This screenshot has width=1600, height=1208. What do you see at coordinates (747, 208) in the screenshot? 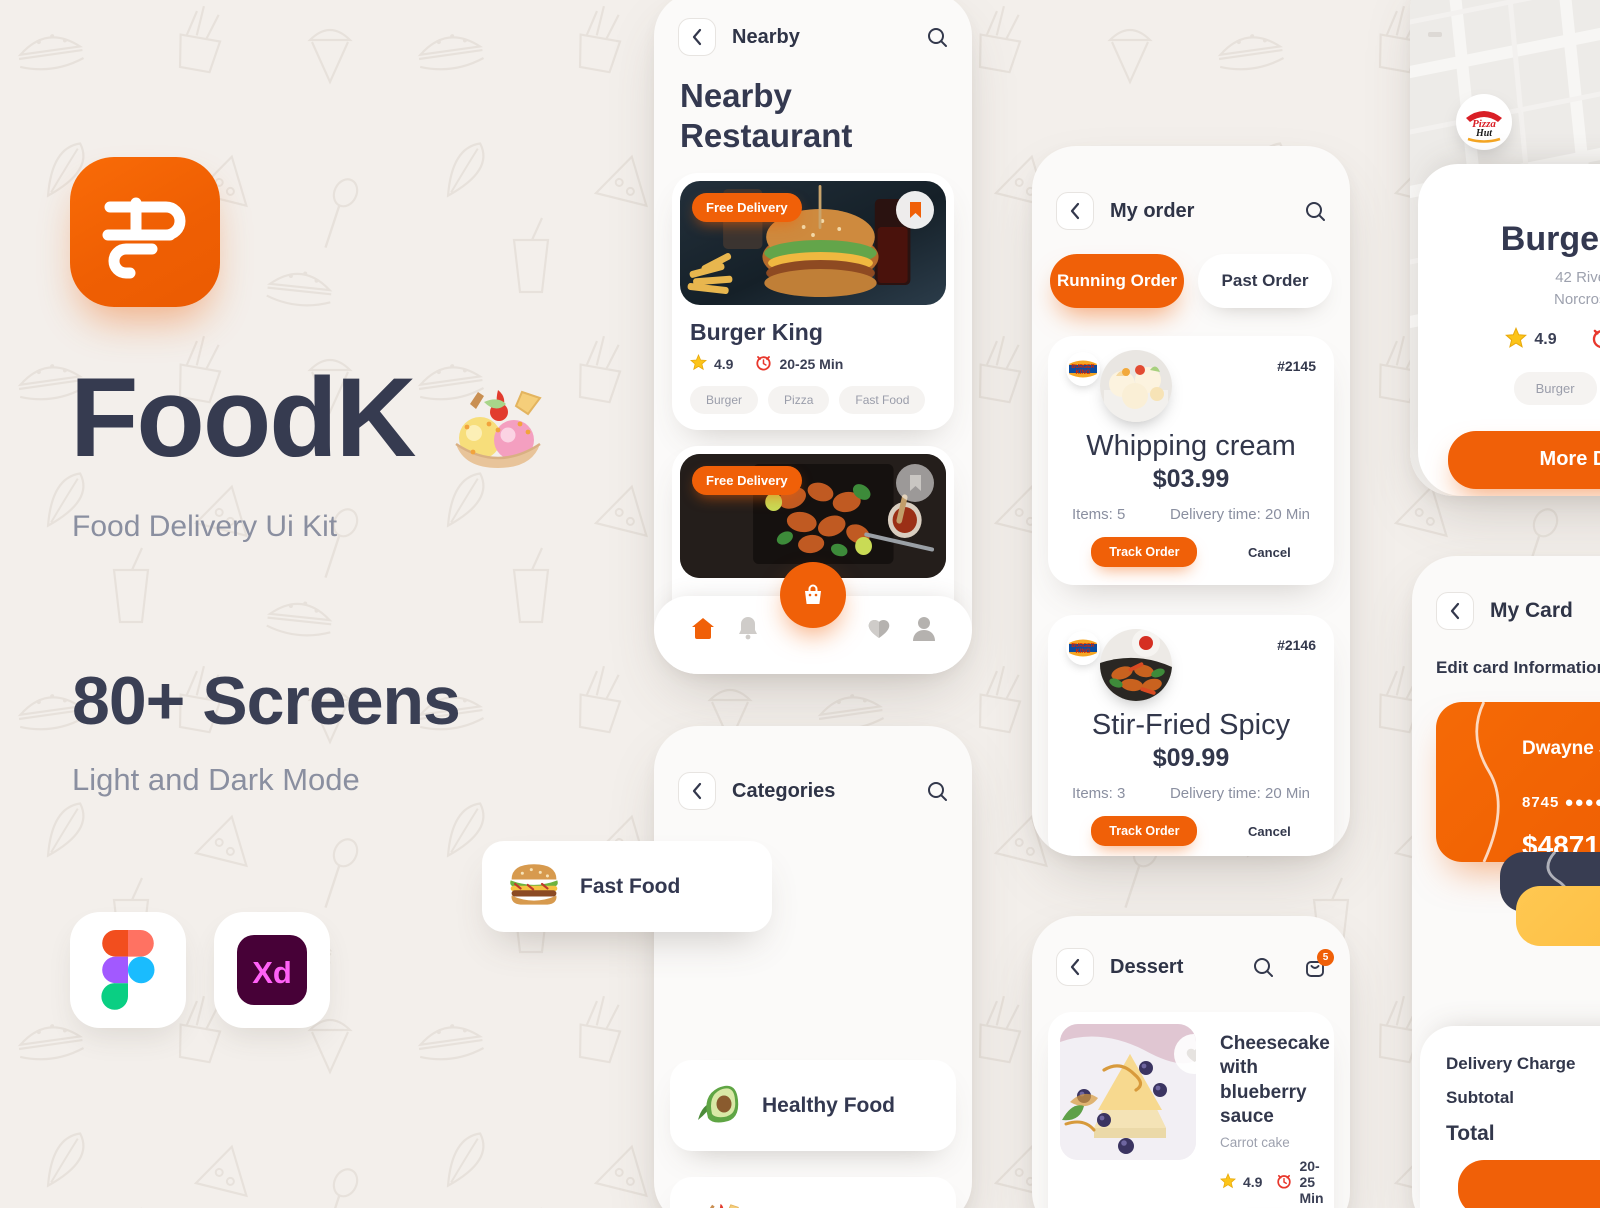
I see `free-delivery-badge: Free Delivery` at bounding box center [747, 208].